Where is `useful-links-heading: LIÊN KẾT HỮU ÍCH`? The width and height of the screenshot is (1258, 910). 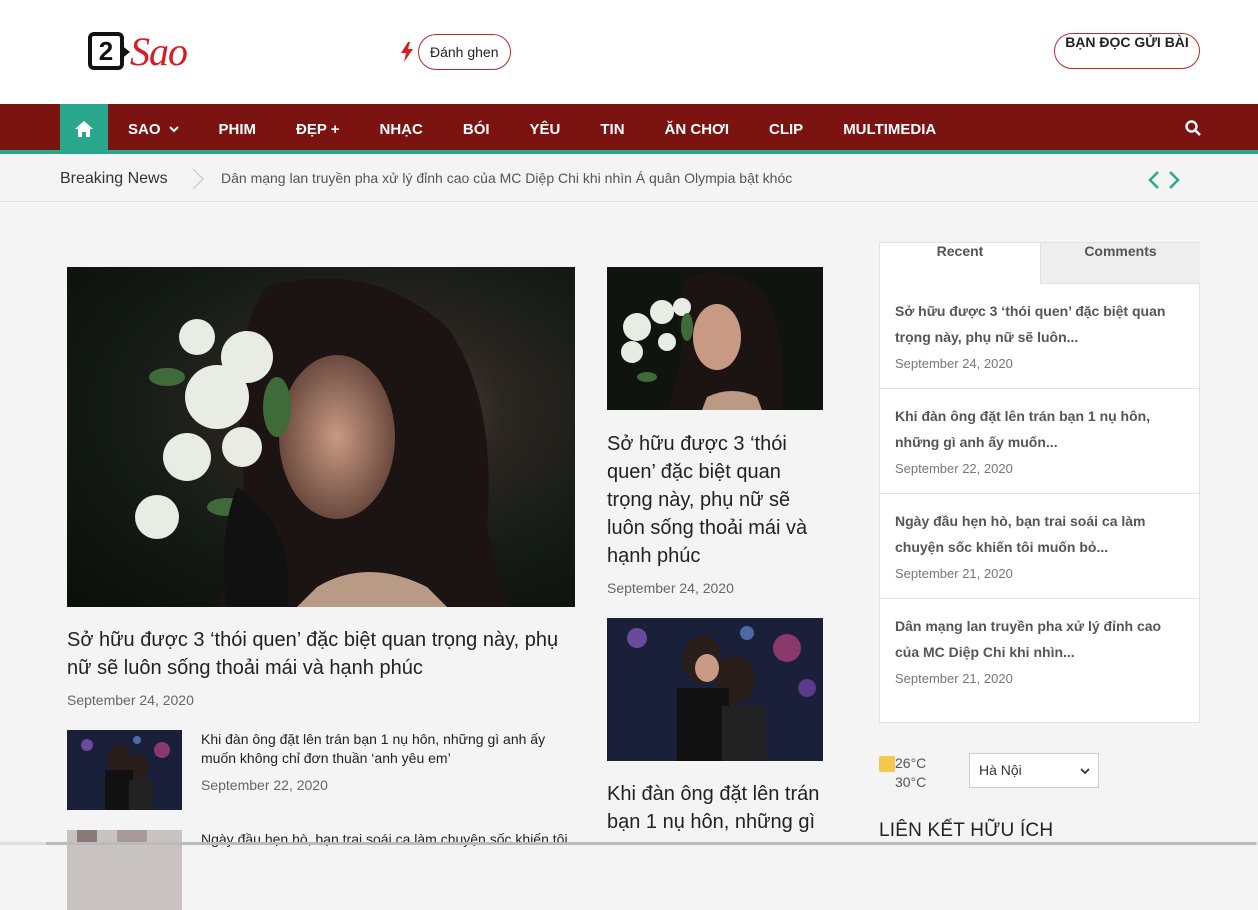
useful-links-heading: LIÊN KẾT HỮU ÍCH is located at coordinates (966, 830).